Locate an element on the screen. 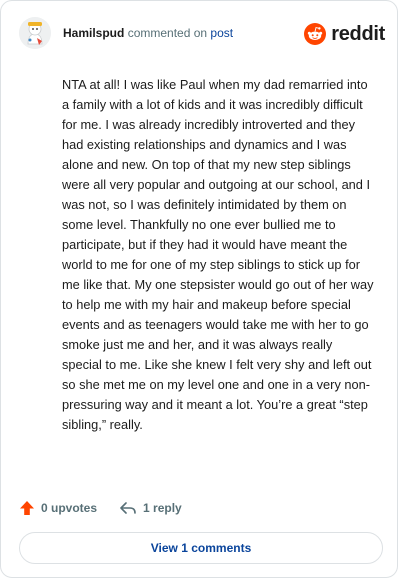 The height and width of the screenshot is (580, 400). reply-button: 1 reply is located at coordinates (150, 508).